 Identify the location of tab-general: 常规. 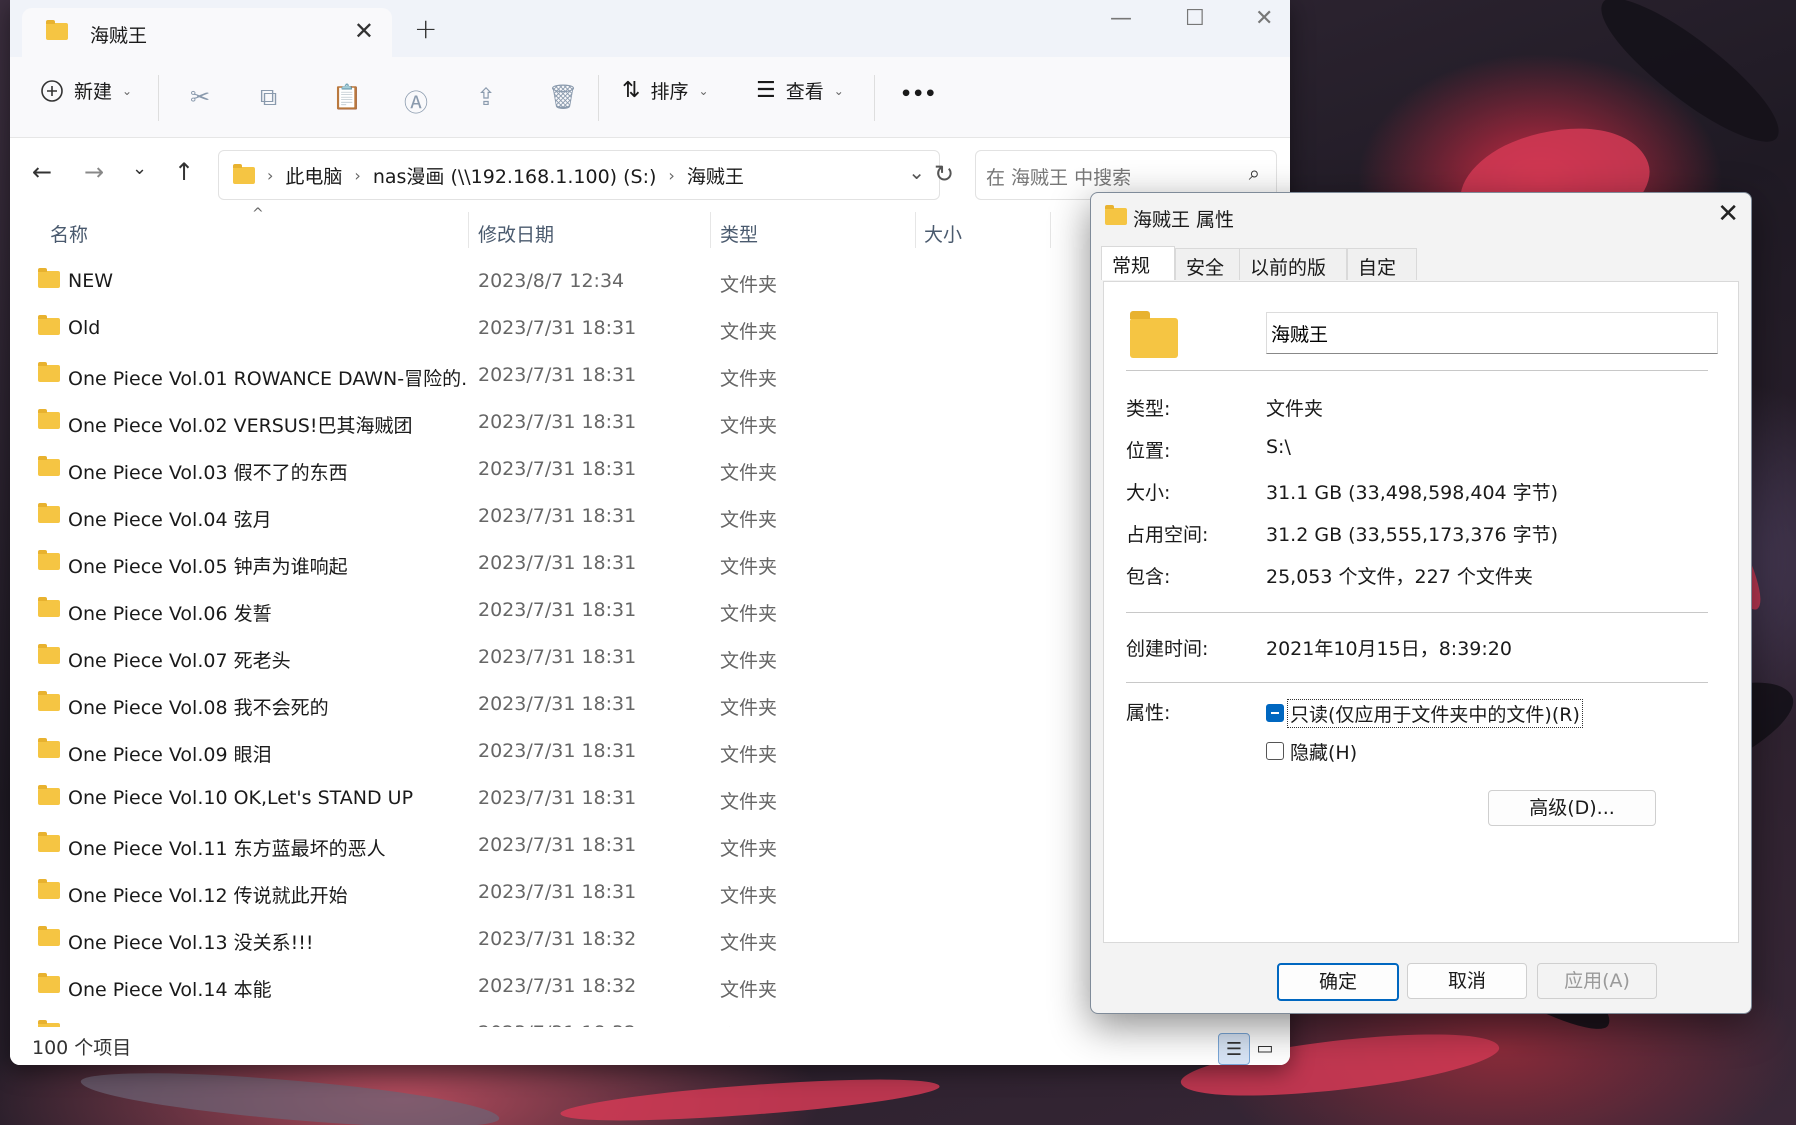
(1138, 263).